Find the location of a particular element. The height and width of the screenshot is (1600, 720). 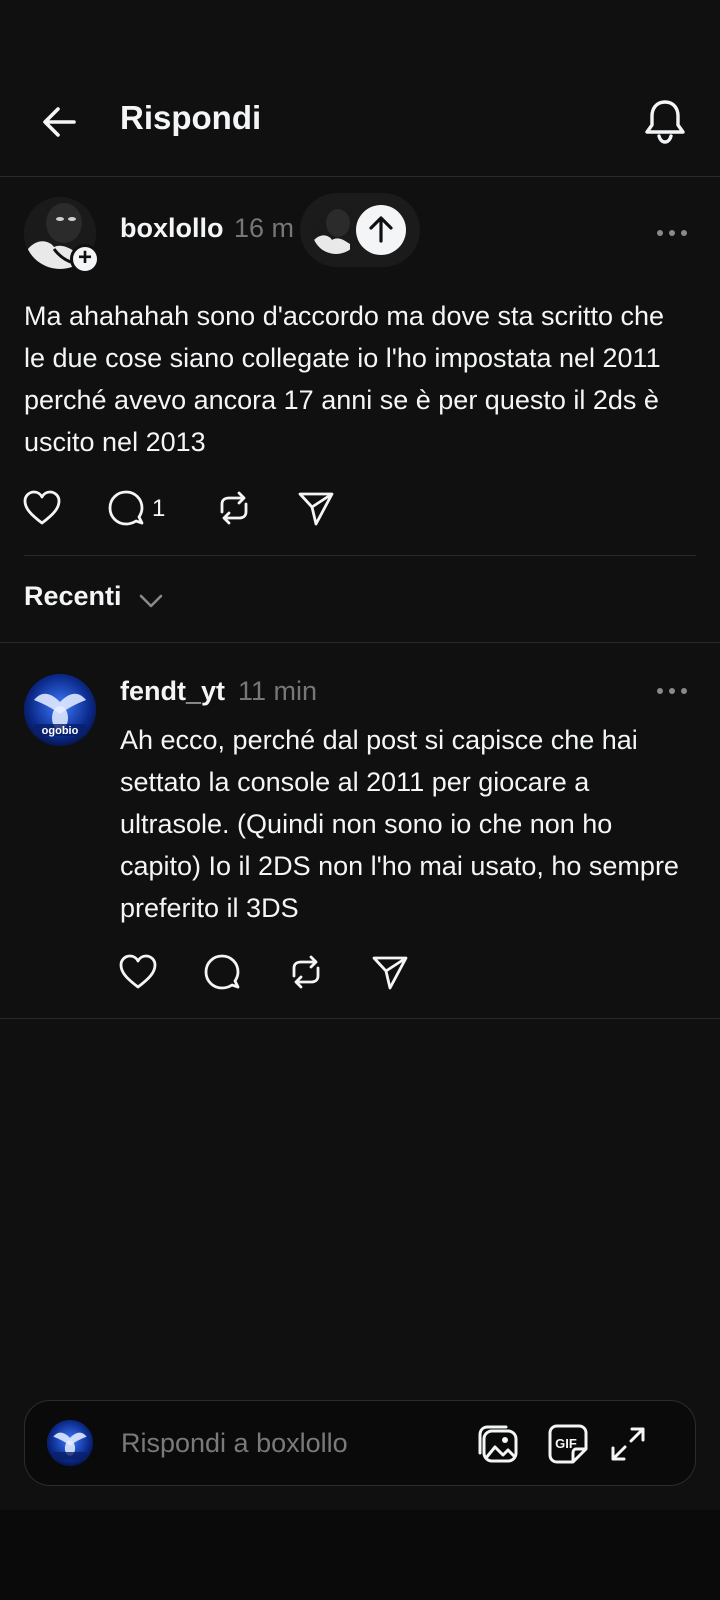

composer-avatar is located at coordinates (70, 1443).